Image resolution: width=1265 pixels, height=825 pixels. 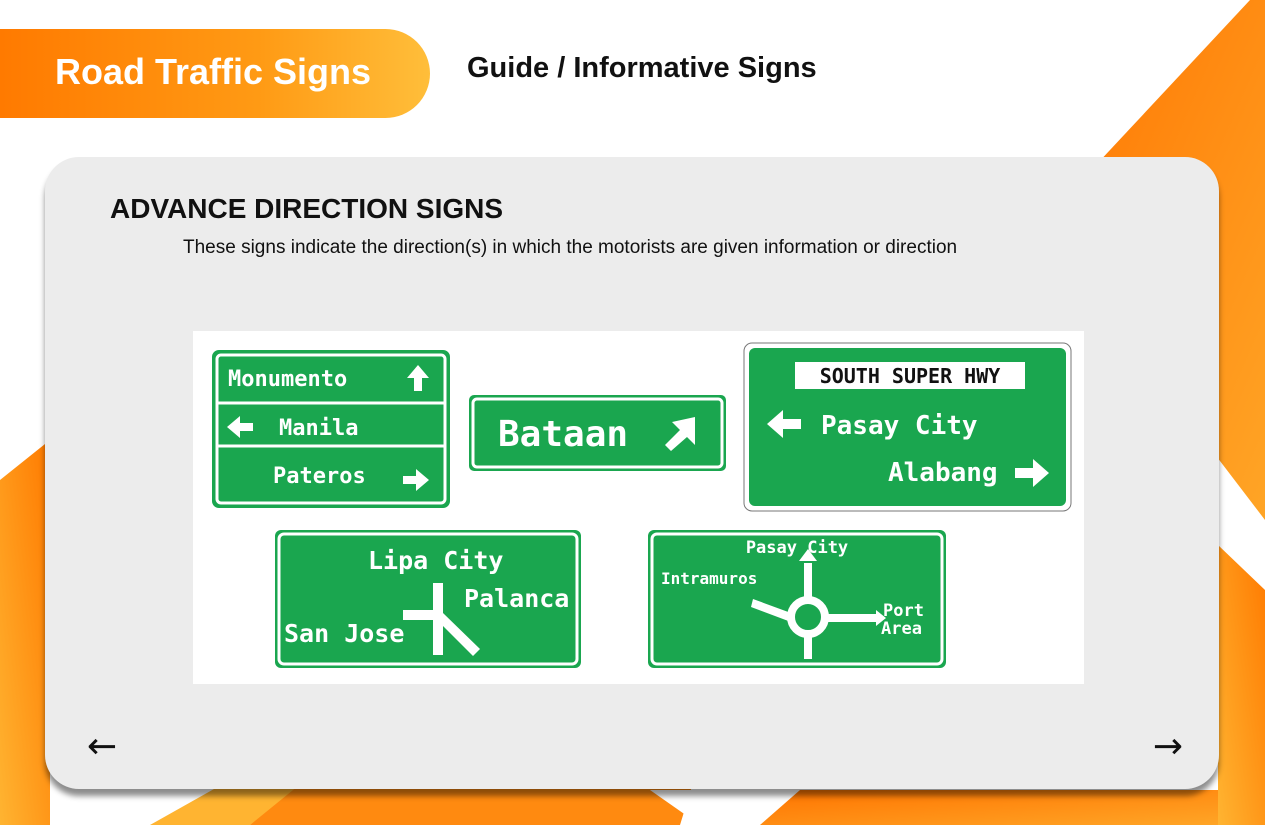 What do you see at coordinates (910, 376) in the screenshot?
I see `sign3-banner: SOUTH SUPER HWY` at bounding box center [910, 376].